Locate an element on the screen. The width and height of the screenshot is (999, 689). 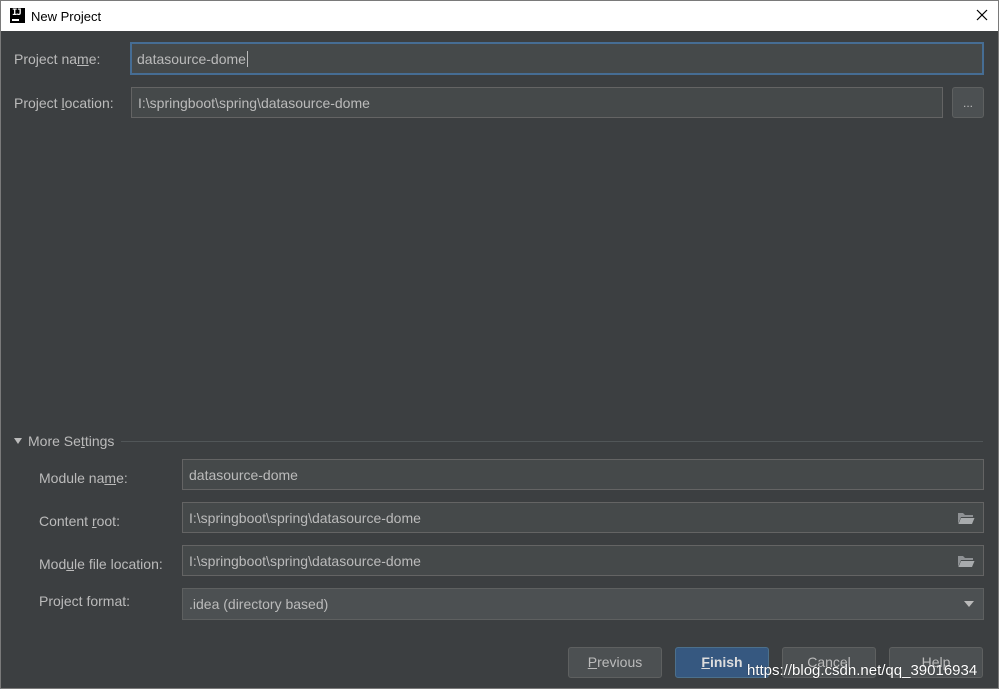
previous-button: Previous is located at coordinates (615, 662).